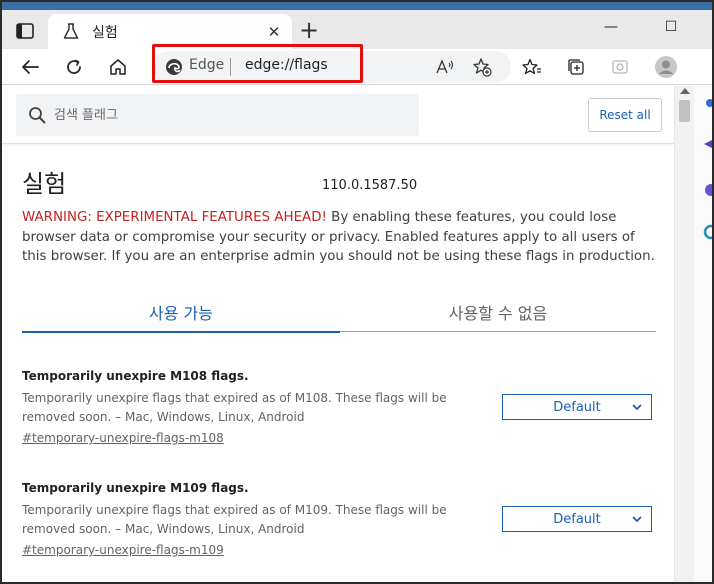 The height and width of the screenshot is (584, 714). Describe the element at coordinates (625, 115) in the screenshot. I see `reset-all-button: Reset all` at that location.